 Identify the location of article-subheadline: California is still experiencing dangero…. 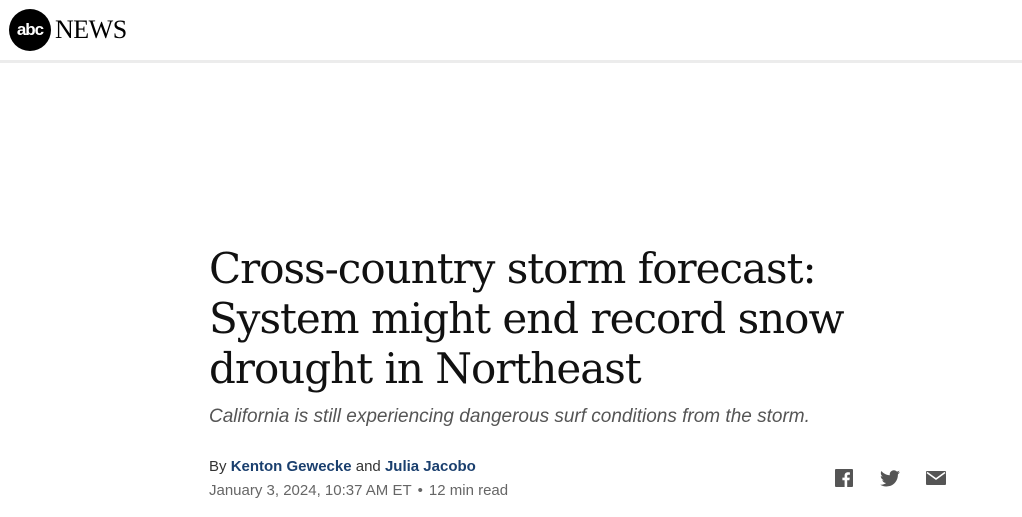
(509, 416).